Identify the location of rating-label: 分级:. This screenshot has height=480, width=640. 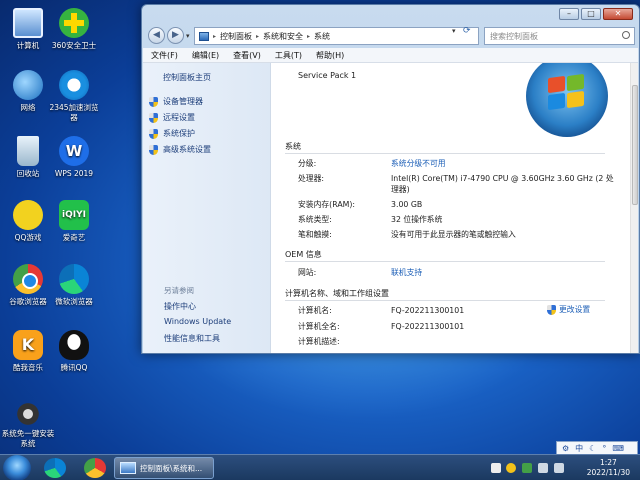
(307, 163).